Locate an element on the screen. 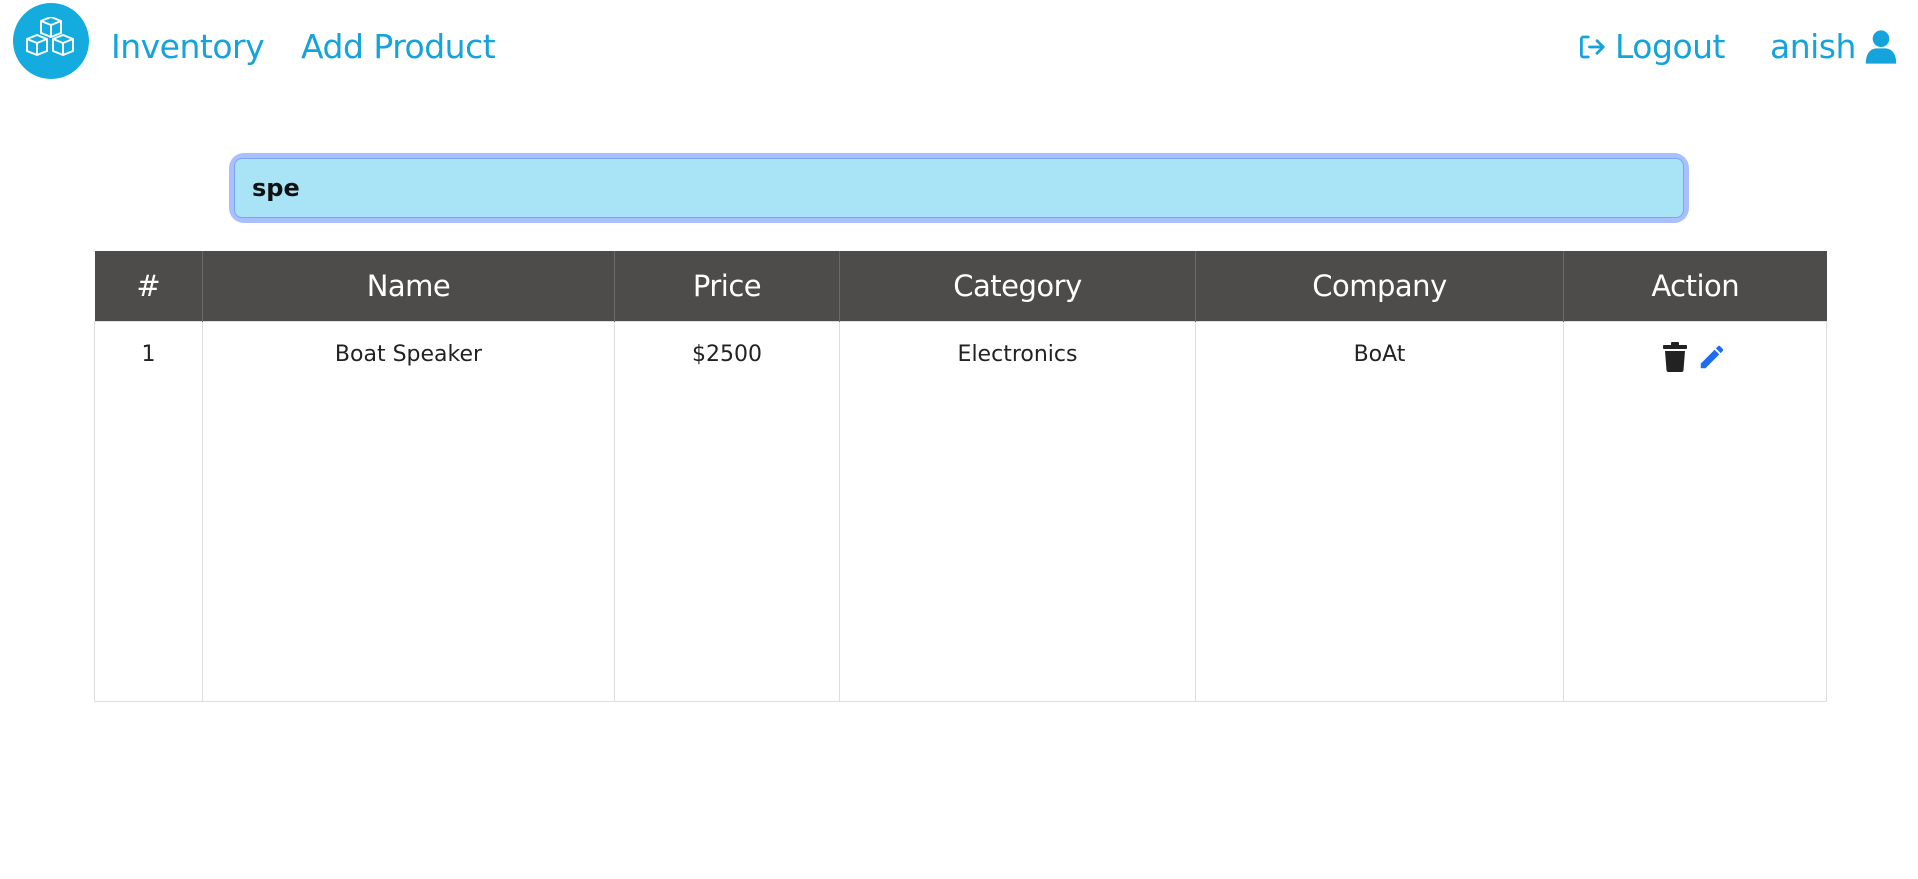 Image resolution: width=1918 pixels, height=879 pixels. cell-index: 1 is located at coordinates (148, 511).